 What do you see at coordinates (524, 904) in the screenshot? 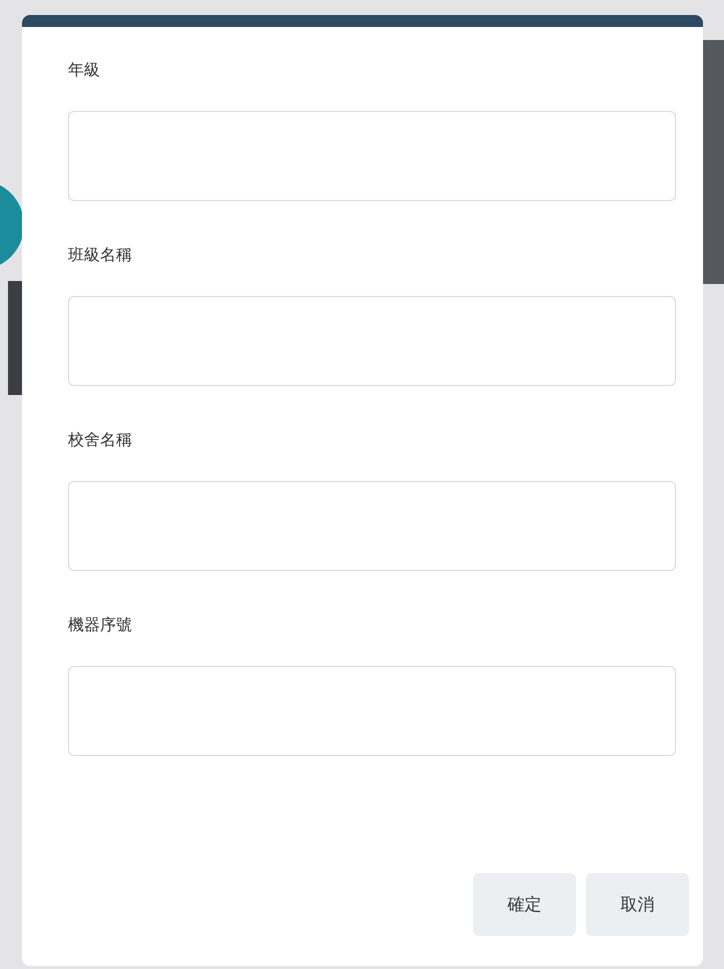
I see `dialog-button: 確定` at bounding box center [524, 904].